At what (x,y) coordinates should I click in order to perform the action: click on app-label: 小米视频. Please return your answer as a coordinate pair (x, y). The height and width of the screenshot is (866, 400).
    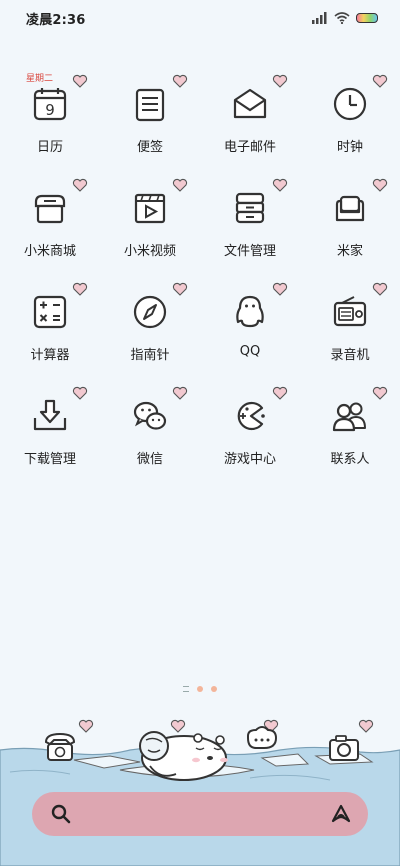
    Looking at the image, I should click on (149, 251).